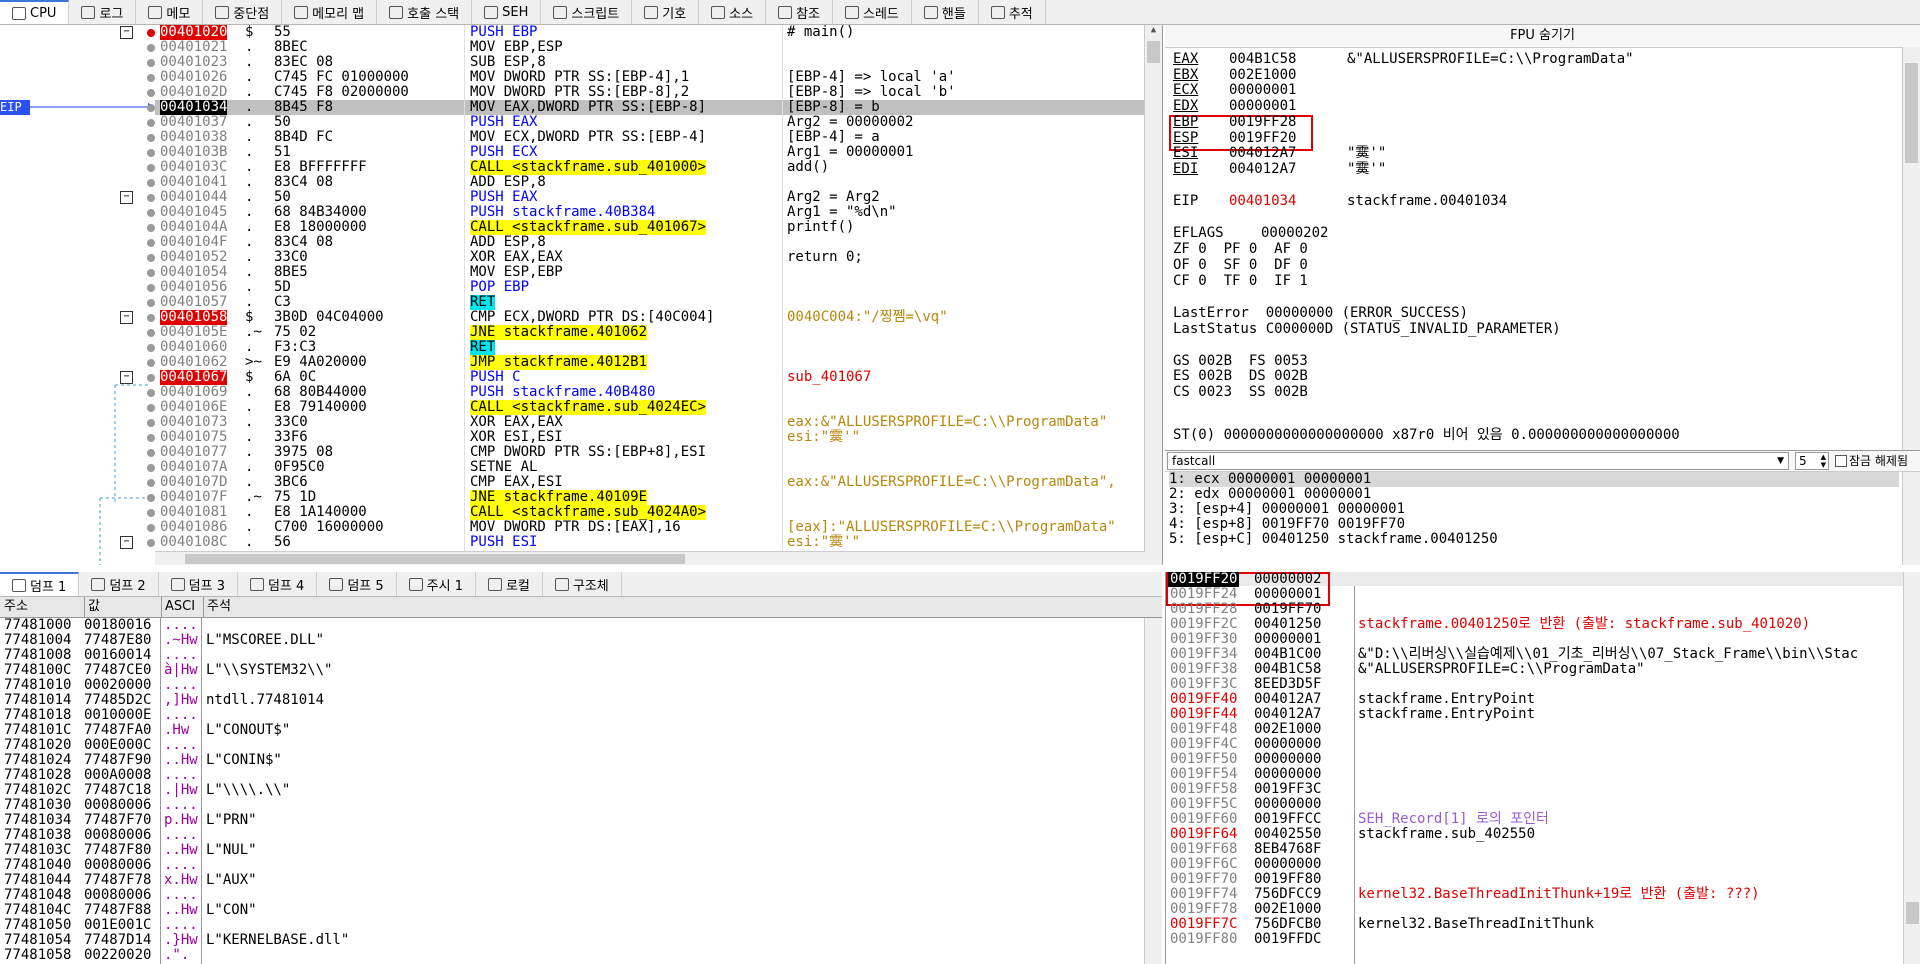  What do you see at coordinates (40, 584) in the screenshot?
I see `dump-tab-1: 덤프 1` at bounding box center [40, 584].